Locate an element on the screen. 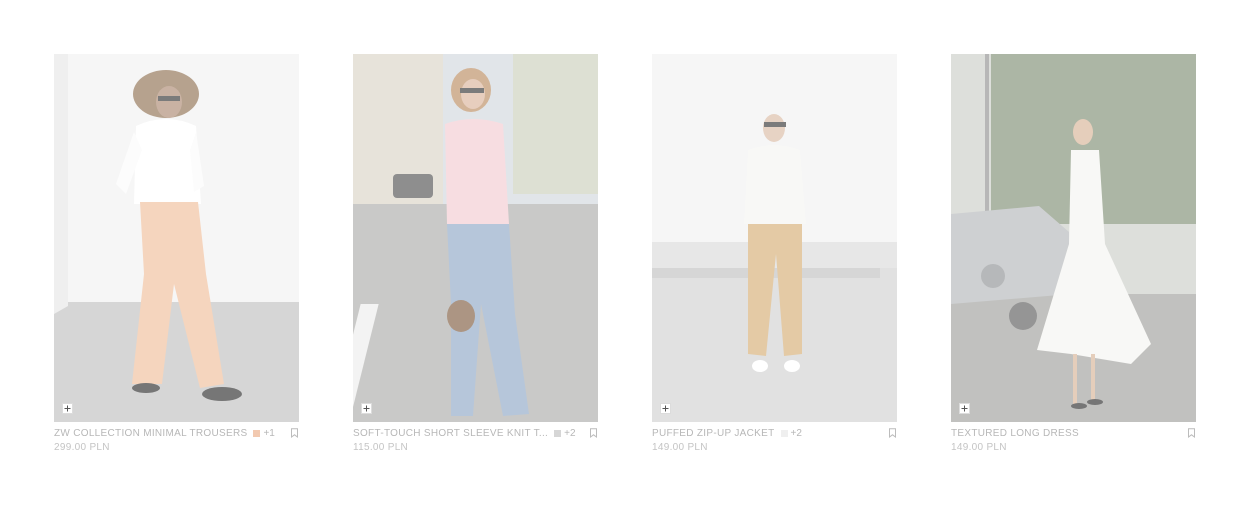 The width and height of the screenshot is (1250, 508). product-info: TEXTURED LONG DRESS 149.00 PLN is located at coordinates (1073, 444).